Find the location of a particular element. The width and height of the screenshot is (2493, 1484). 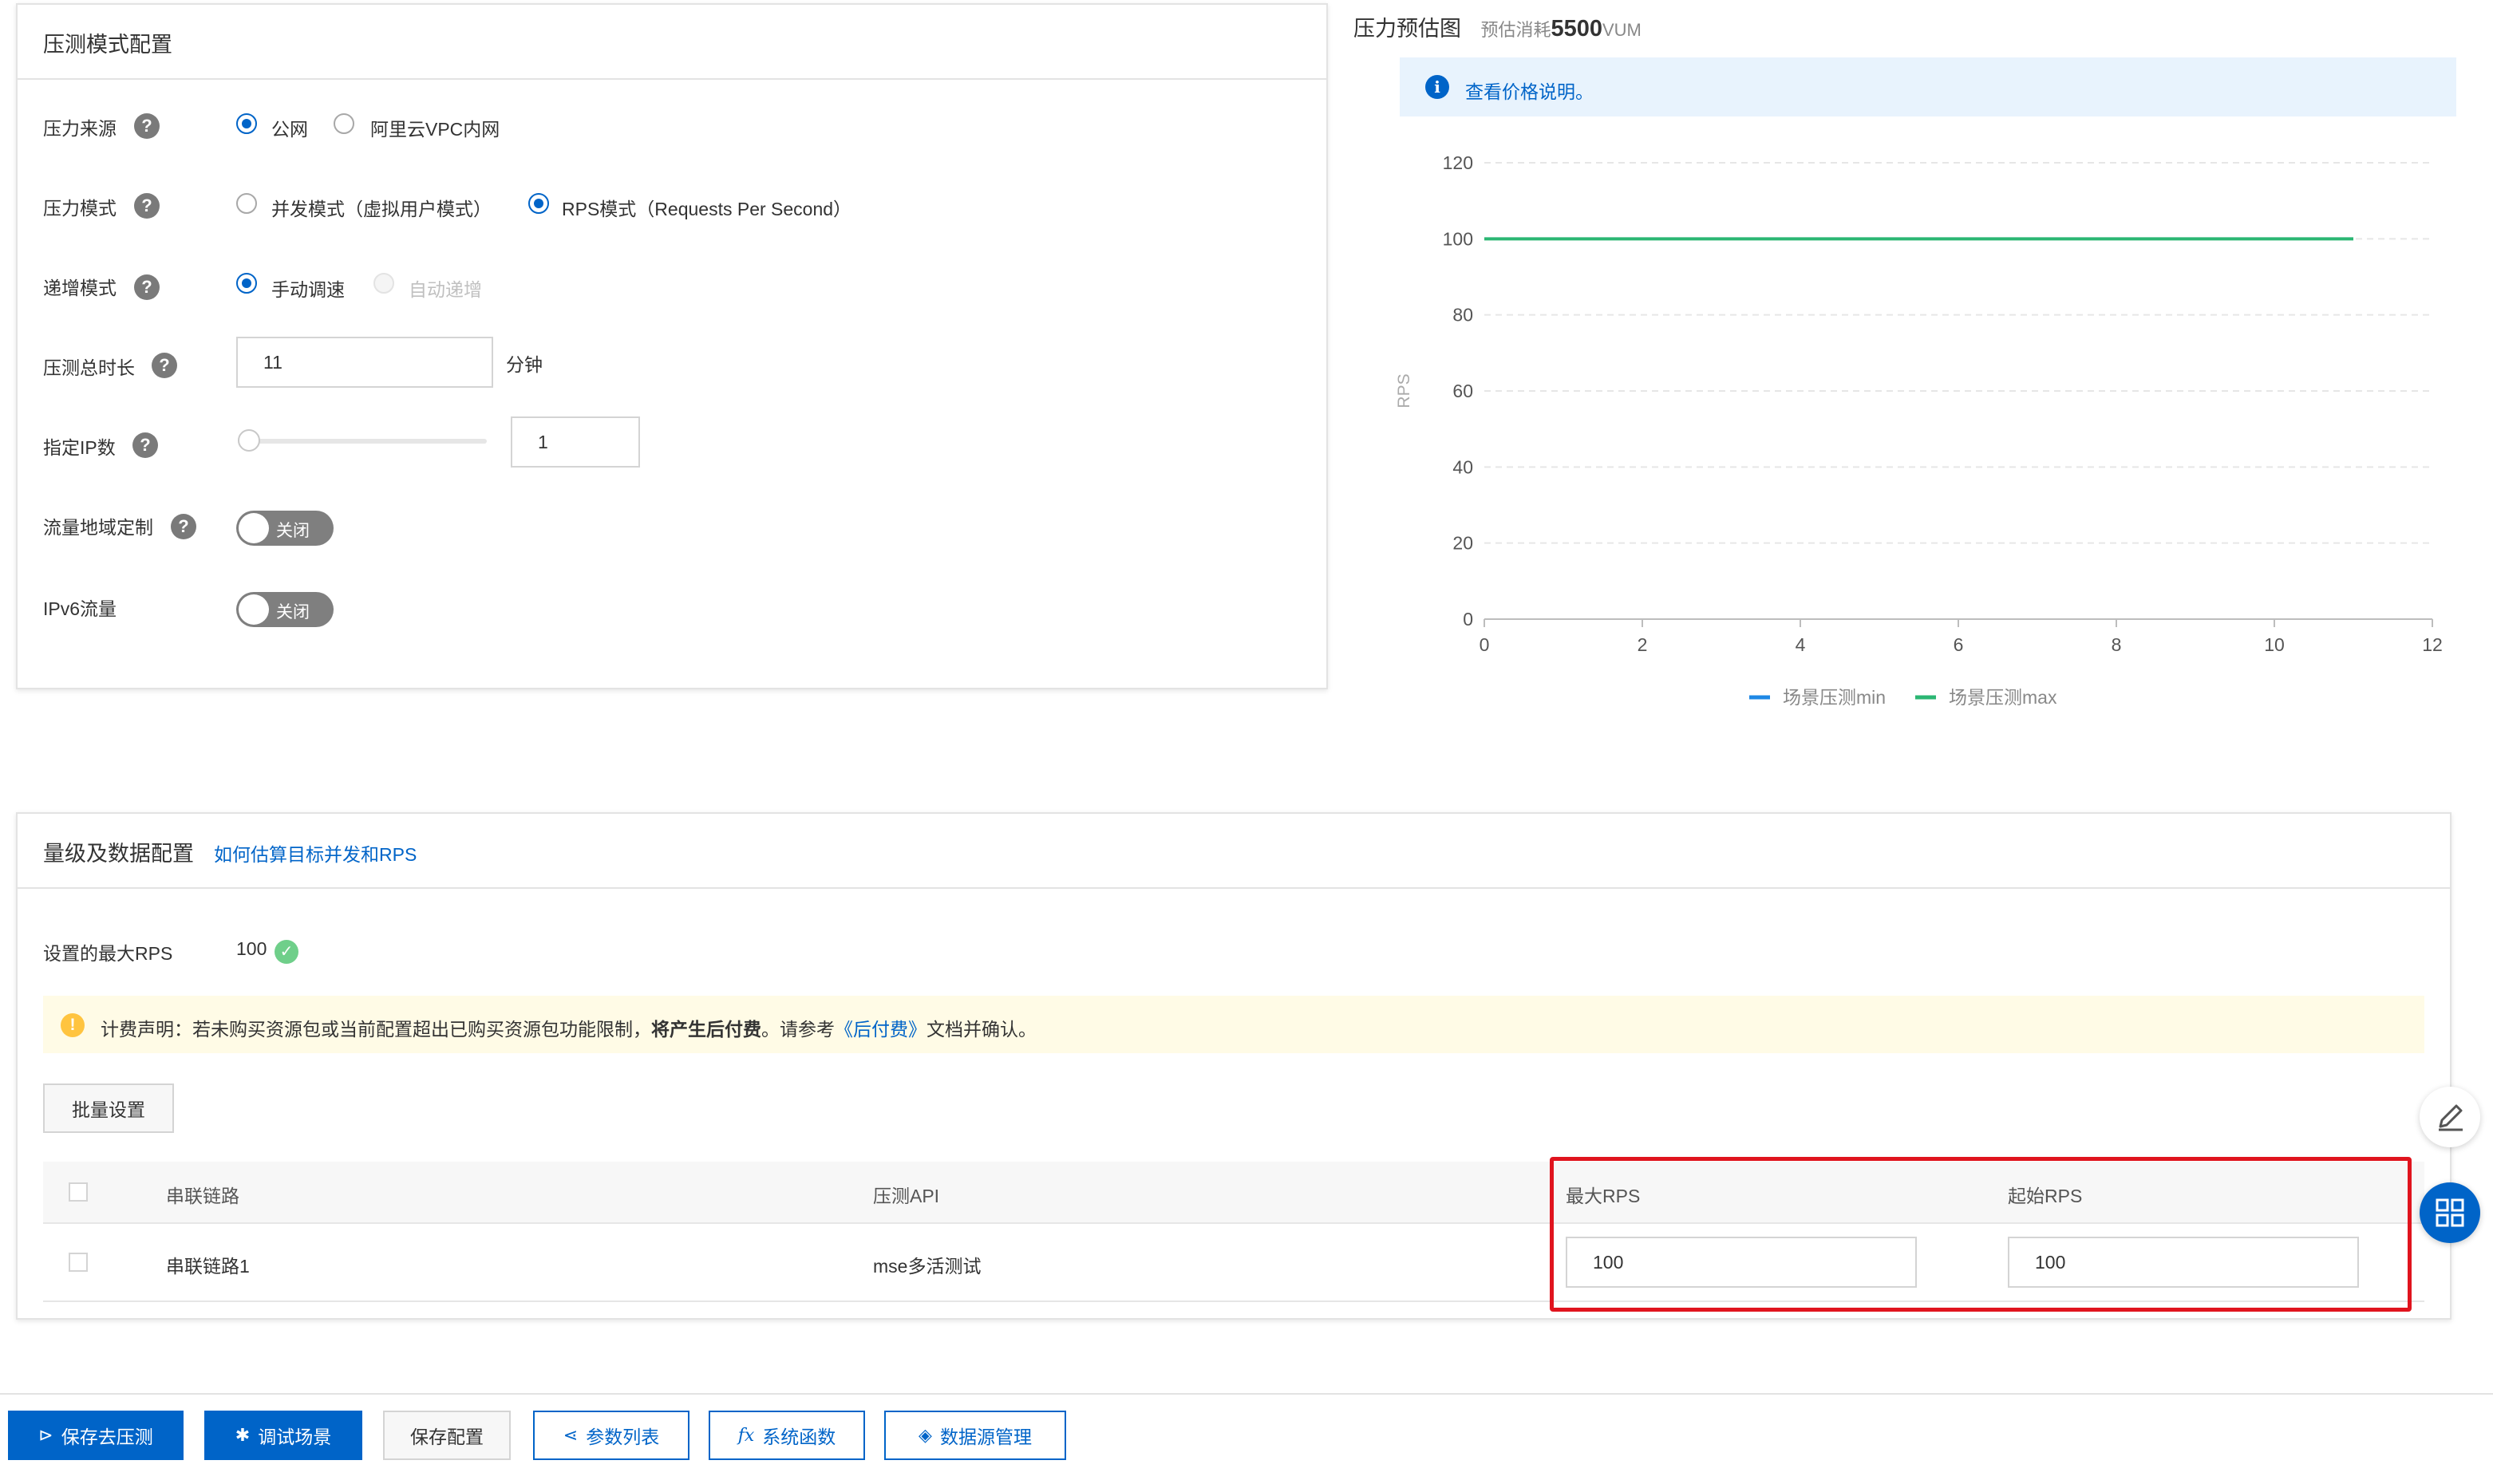

legend-label: 场景压测max is located at coordinates (2003, 697).